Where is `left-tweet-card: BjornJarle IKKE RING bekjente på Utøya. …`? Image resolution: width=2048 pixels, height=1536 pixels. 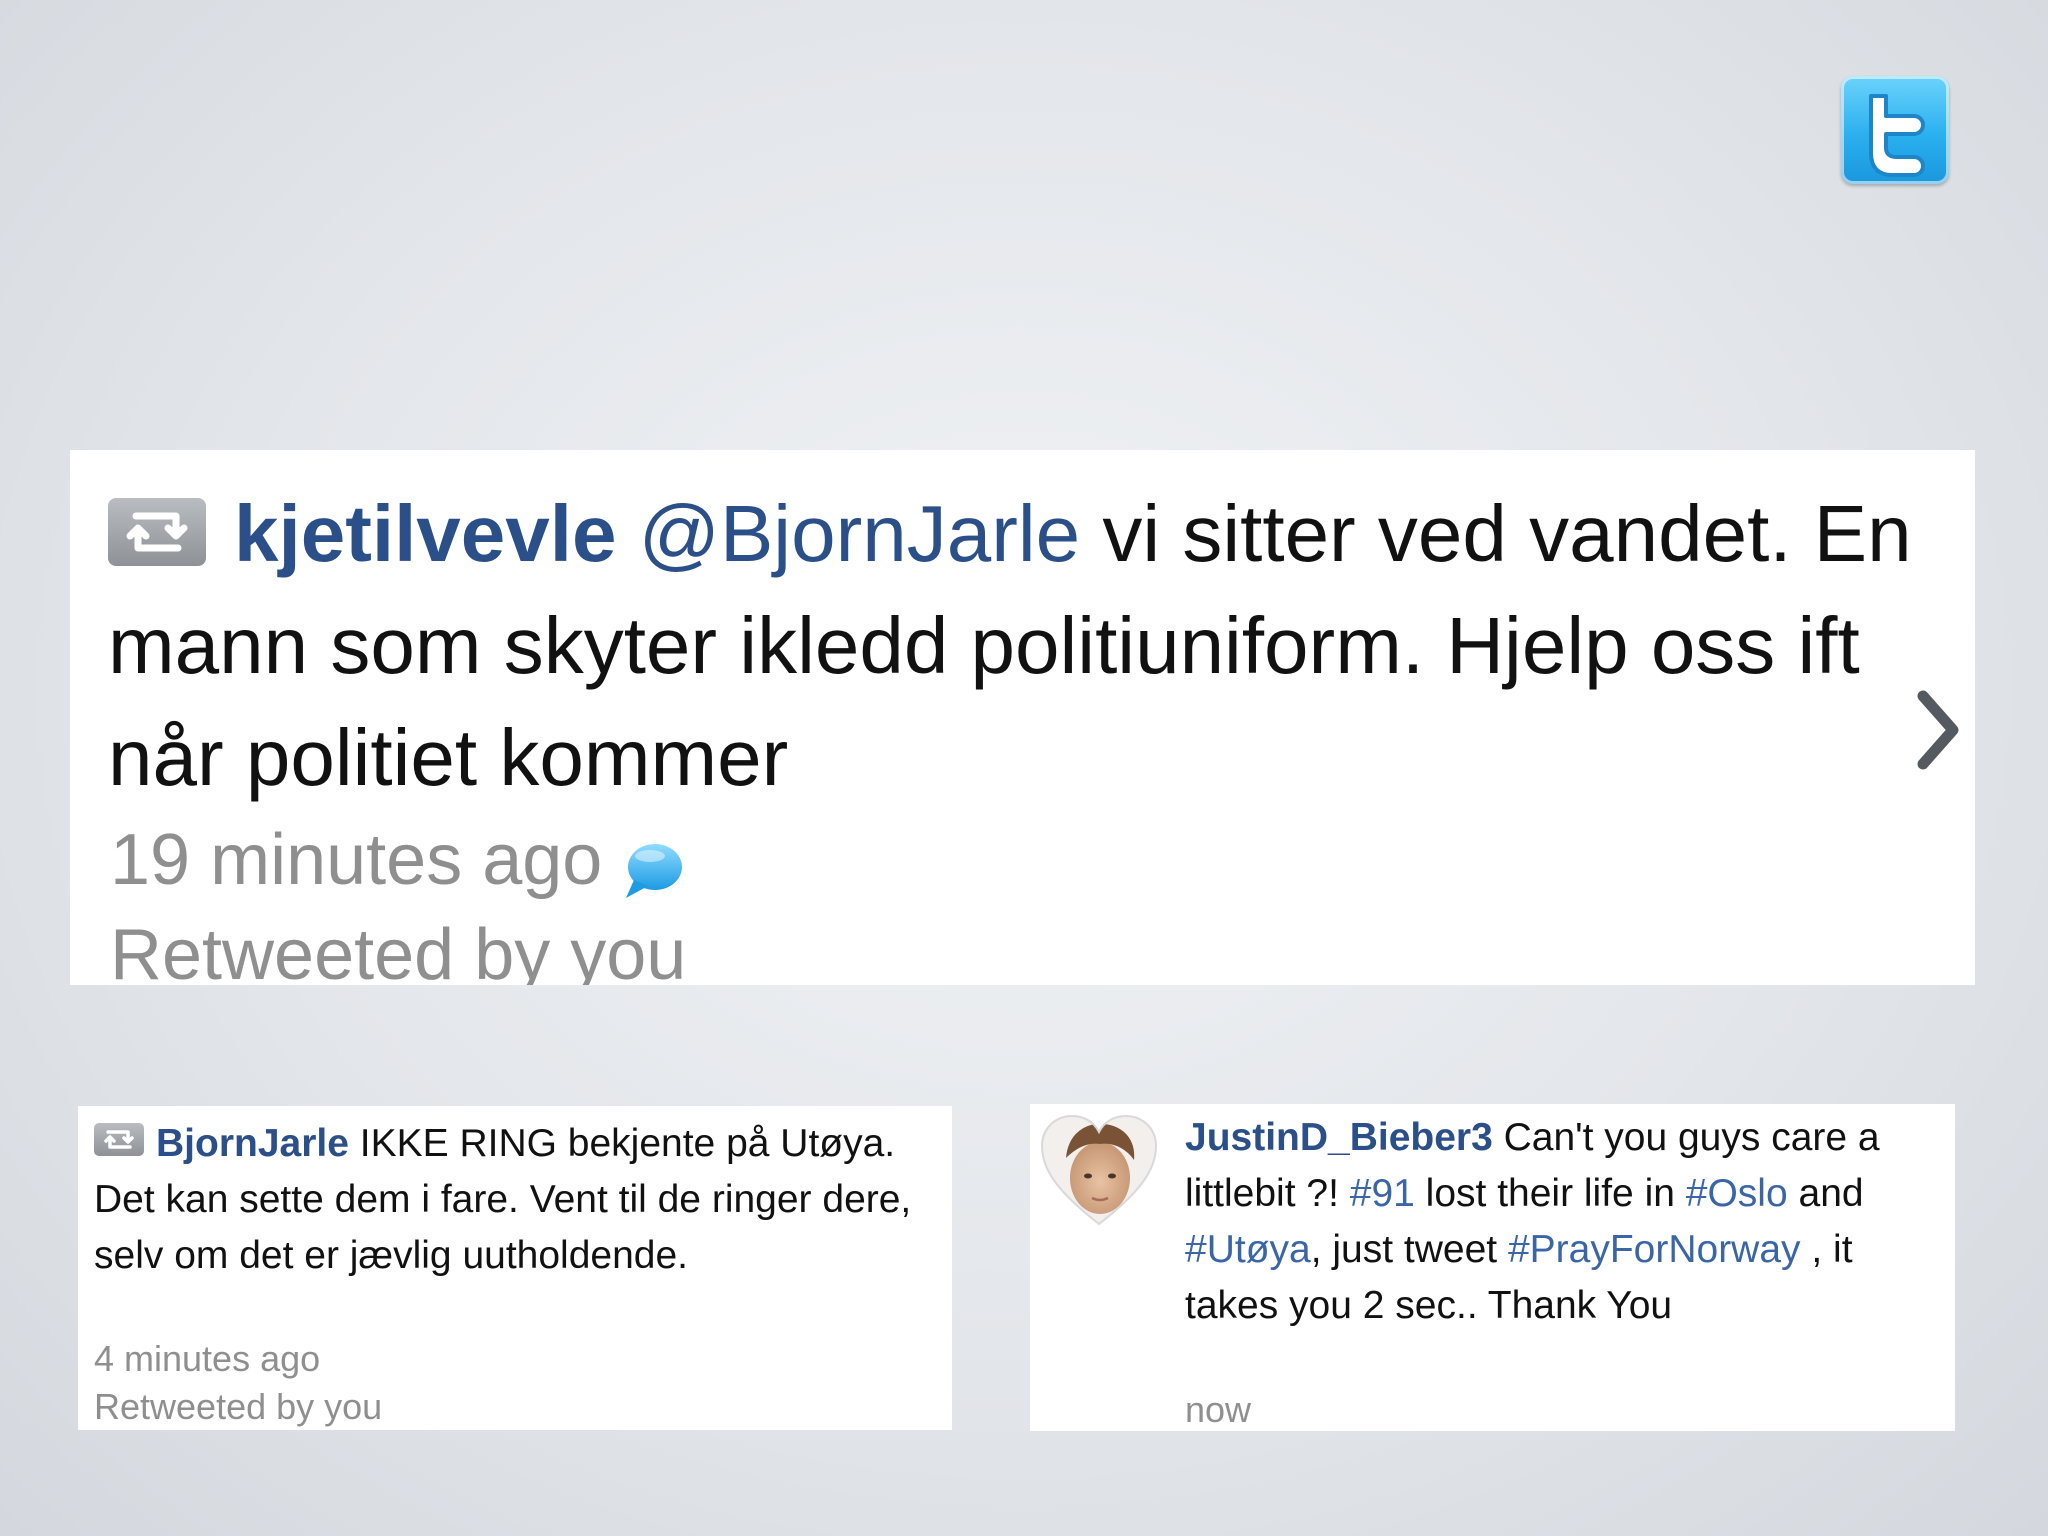 left-tweet-card: BjornJarle IKKE RING bekjente på Utøya. … is located at coordinates (515, 1268).